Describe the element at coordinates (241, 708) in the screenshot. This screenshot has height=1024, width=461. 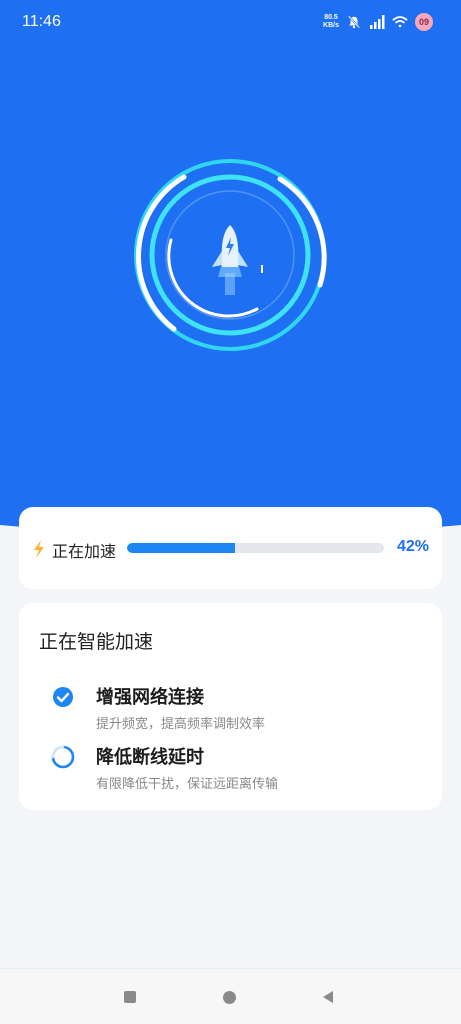
I see `task-item-network: 增强网络连接 提升频宽，提高频率调制效率` at that location.